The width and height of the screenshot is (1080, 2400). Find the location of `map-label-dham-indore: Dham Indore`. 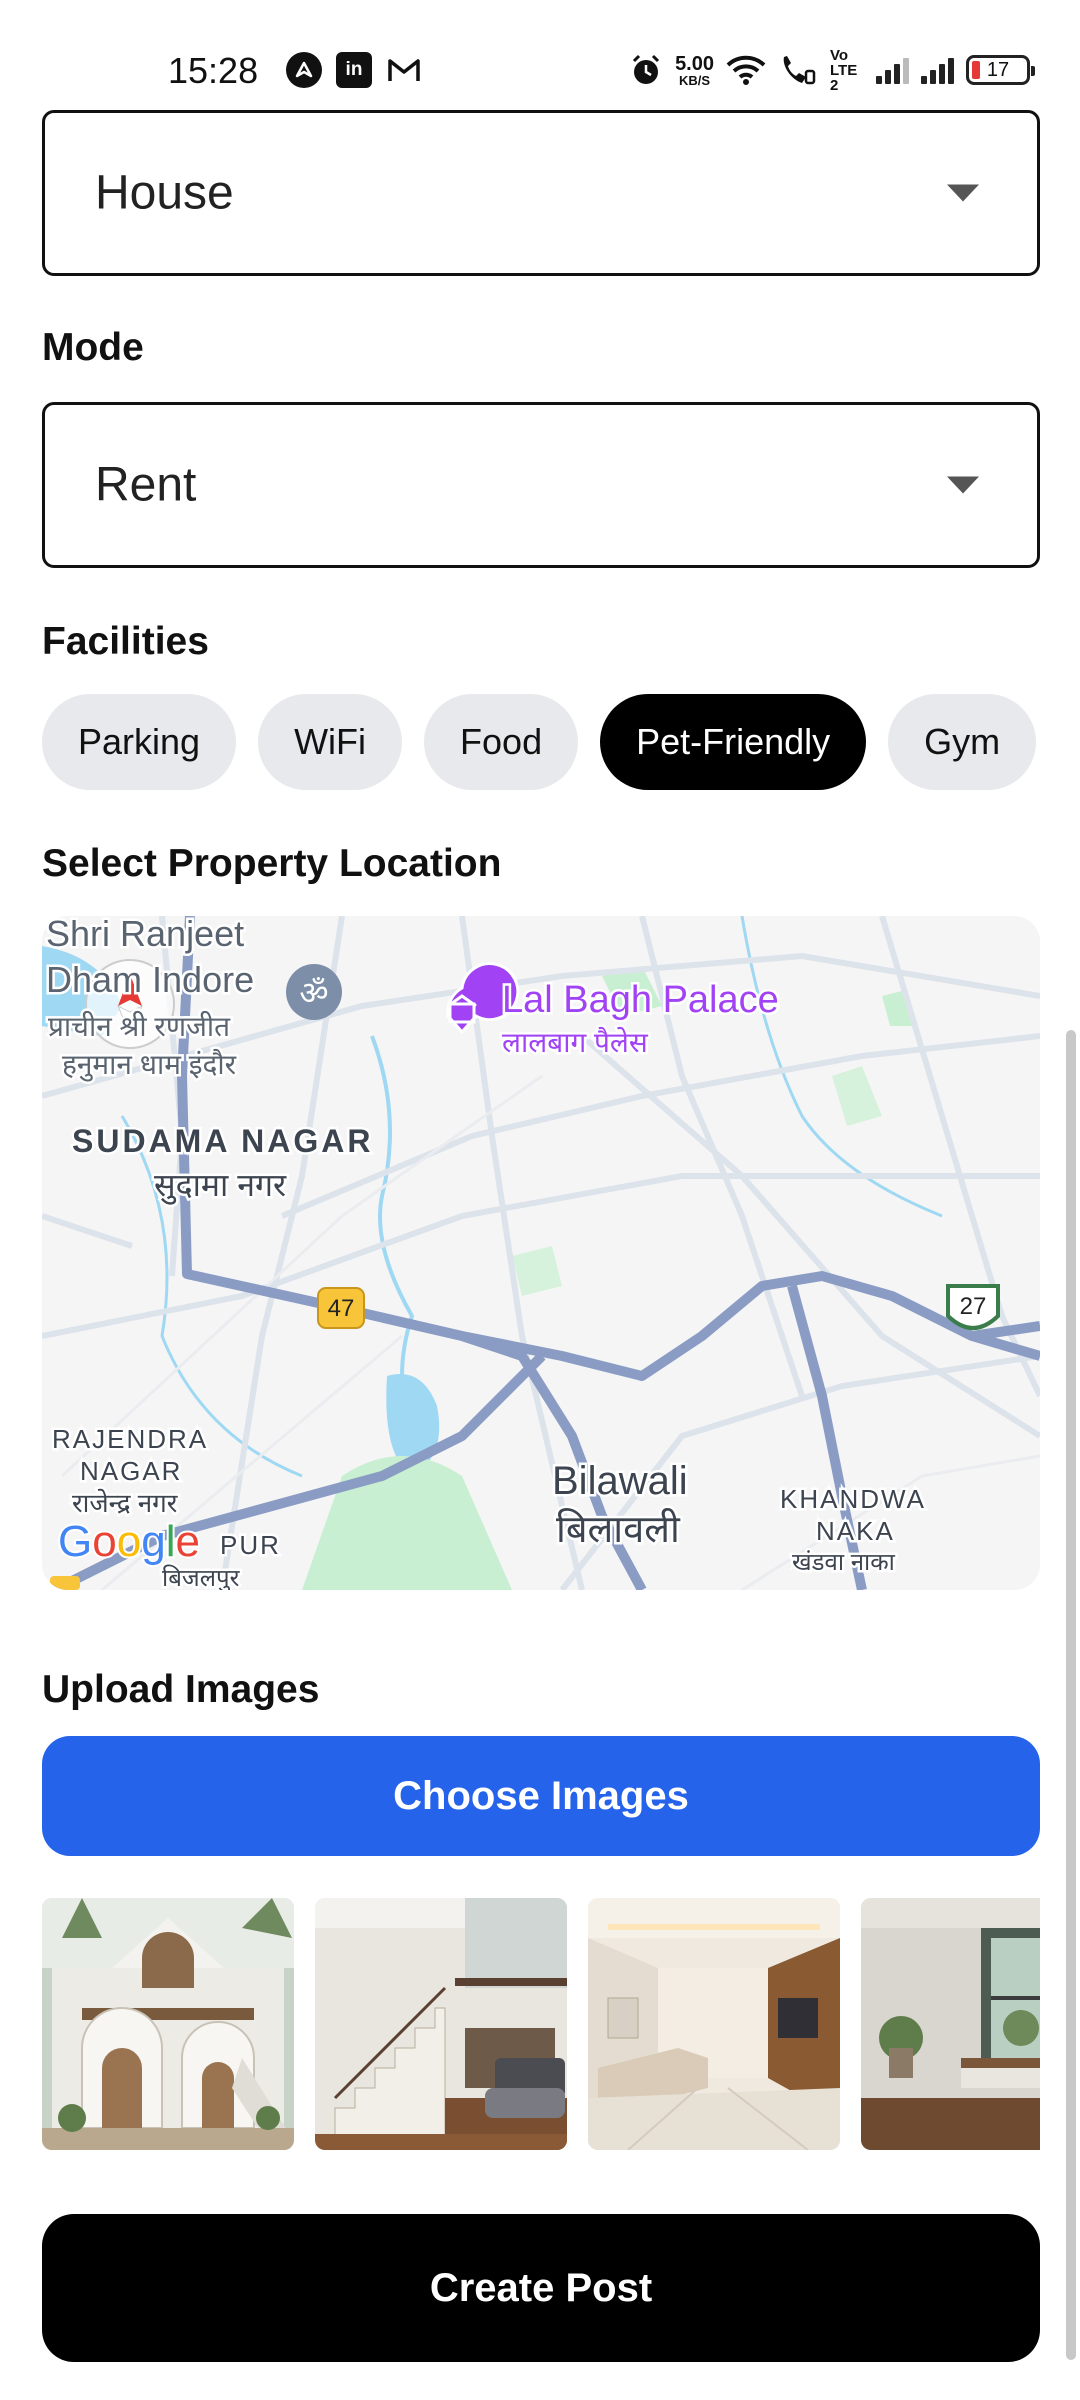

map-label-dham-indore: Dham Indore is located at coordinates (150, 979).